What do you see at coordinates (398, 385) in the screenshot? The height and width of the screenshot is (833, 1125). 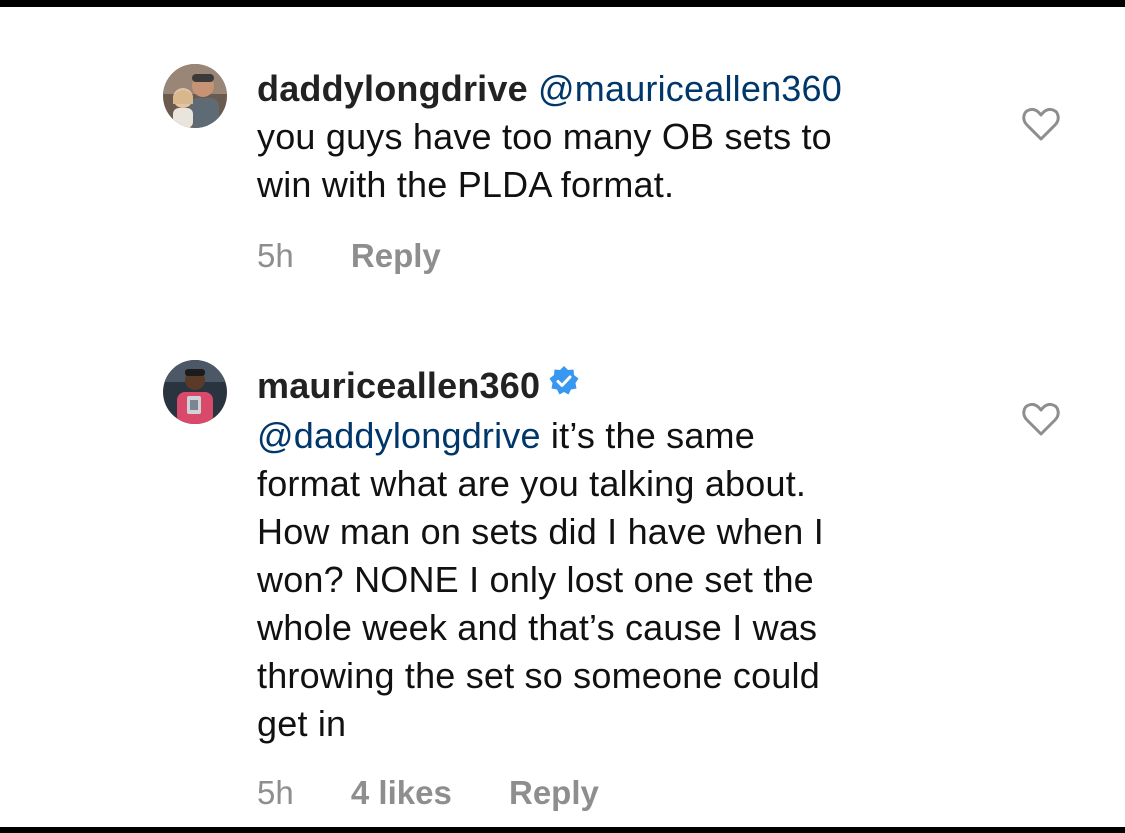 I see `comment-username: mauriceallen360` at bounding box center [398, 385].